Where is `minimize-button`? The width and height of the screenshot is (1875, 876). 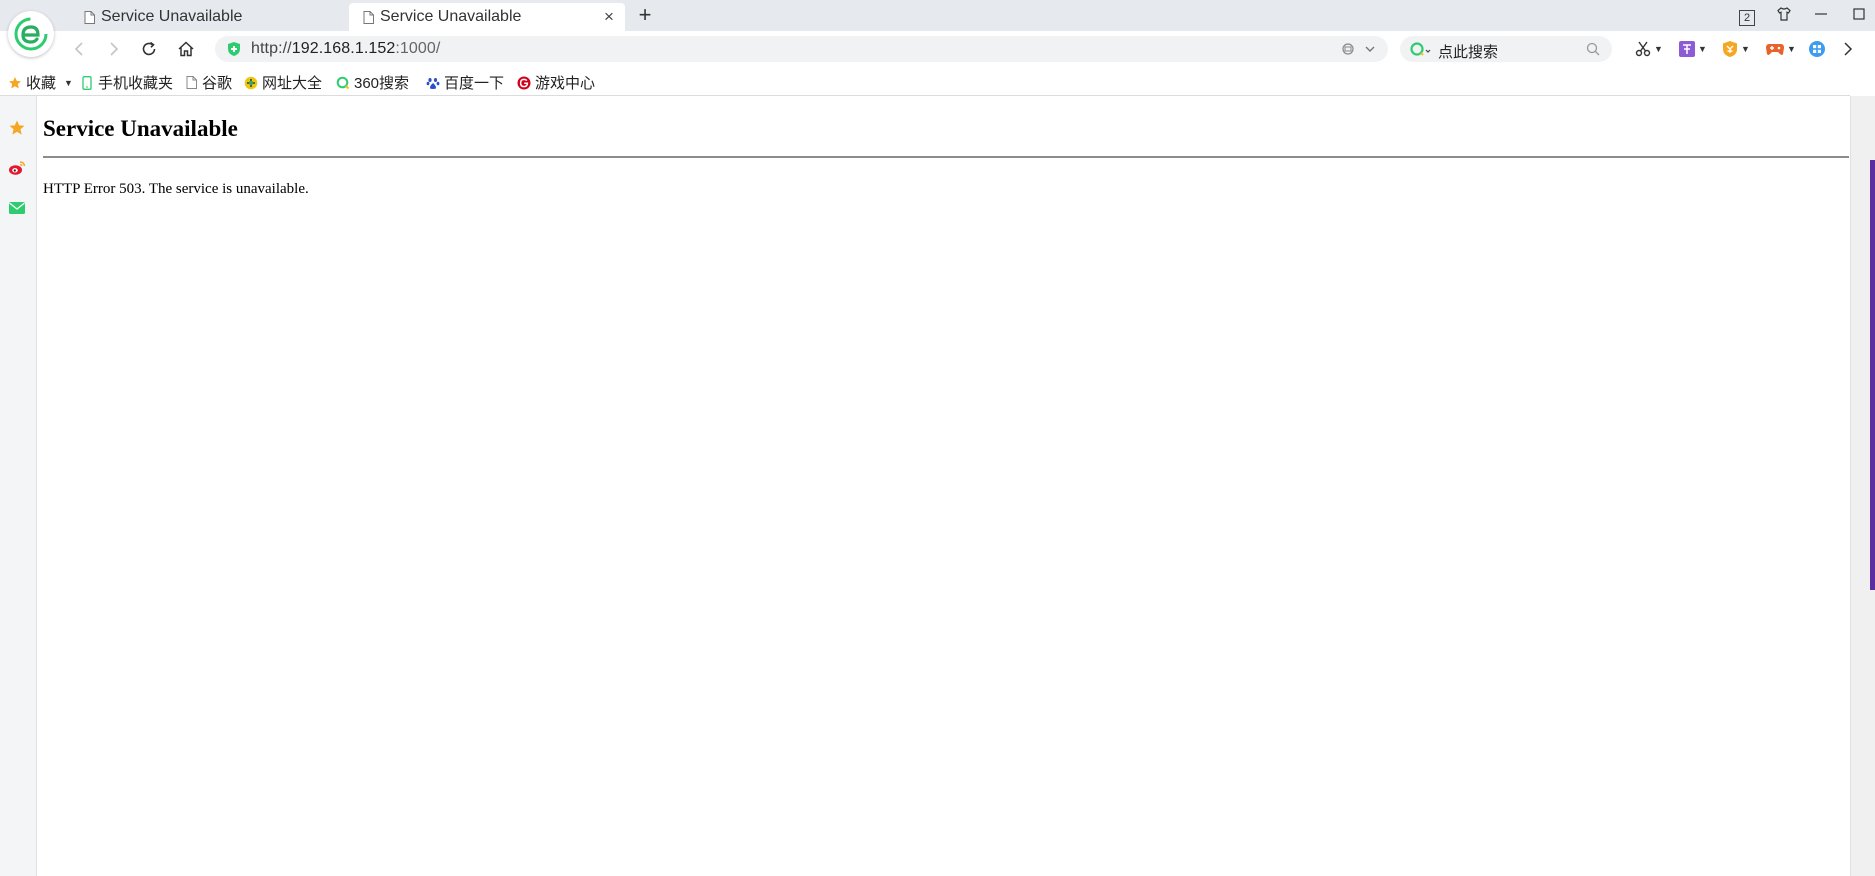 minimize-button is located at coordinates (1821, 16).